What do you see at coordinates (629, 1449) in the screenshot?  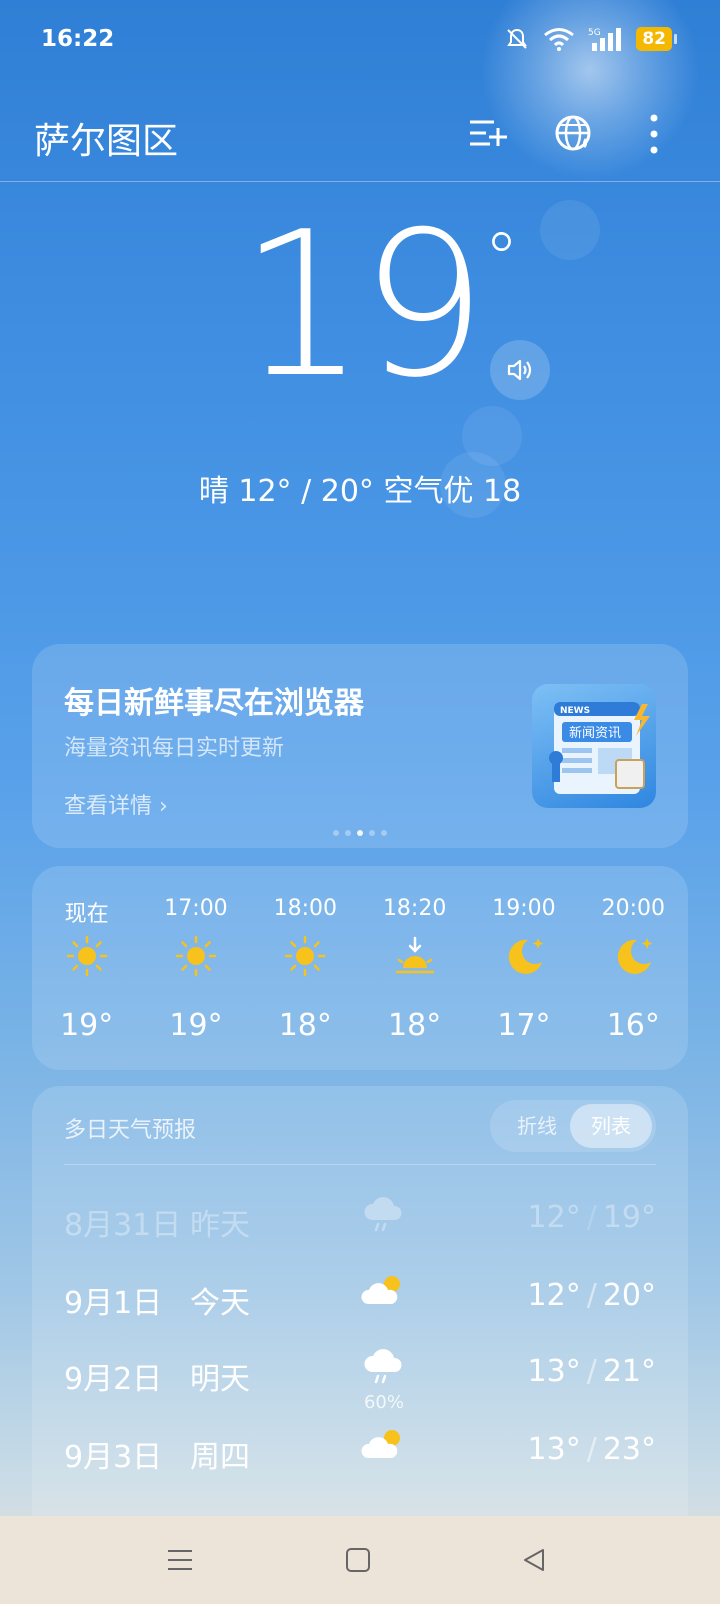 I see `day-high: 23°` at bounding box center [629, 1449].